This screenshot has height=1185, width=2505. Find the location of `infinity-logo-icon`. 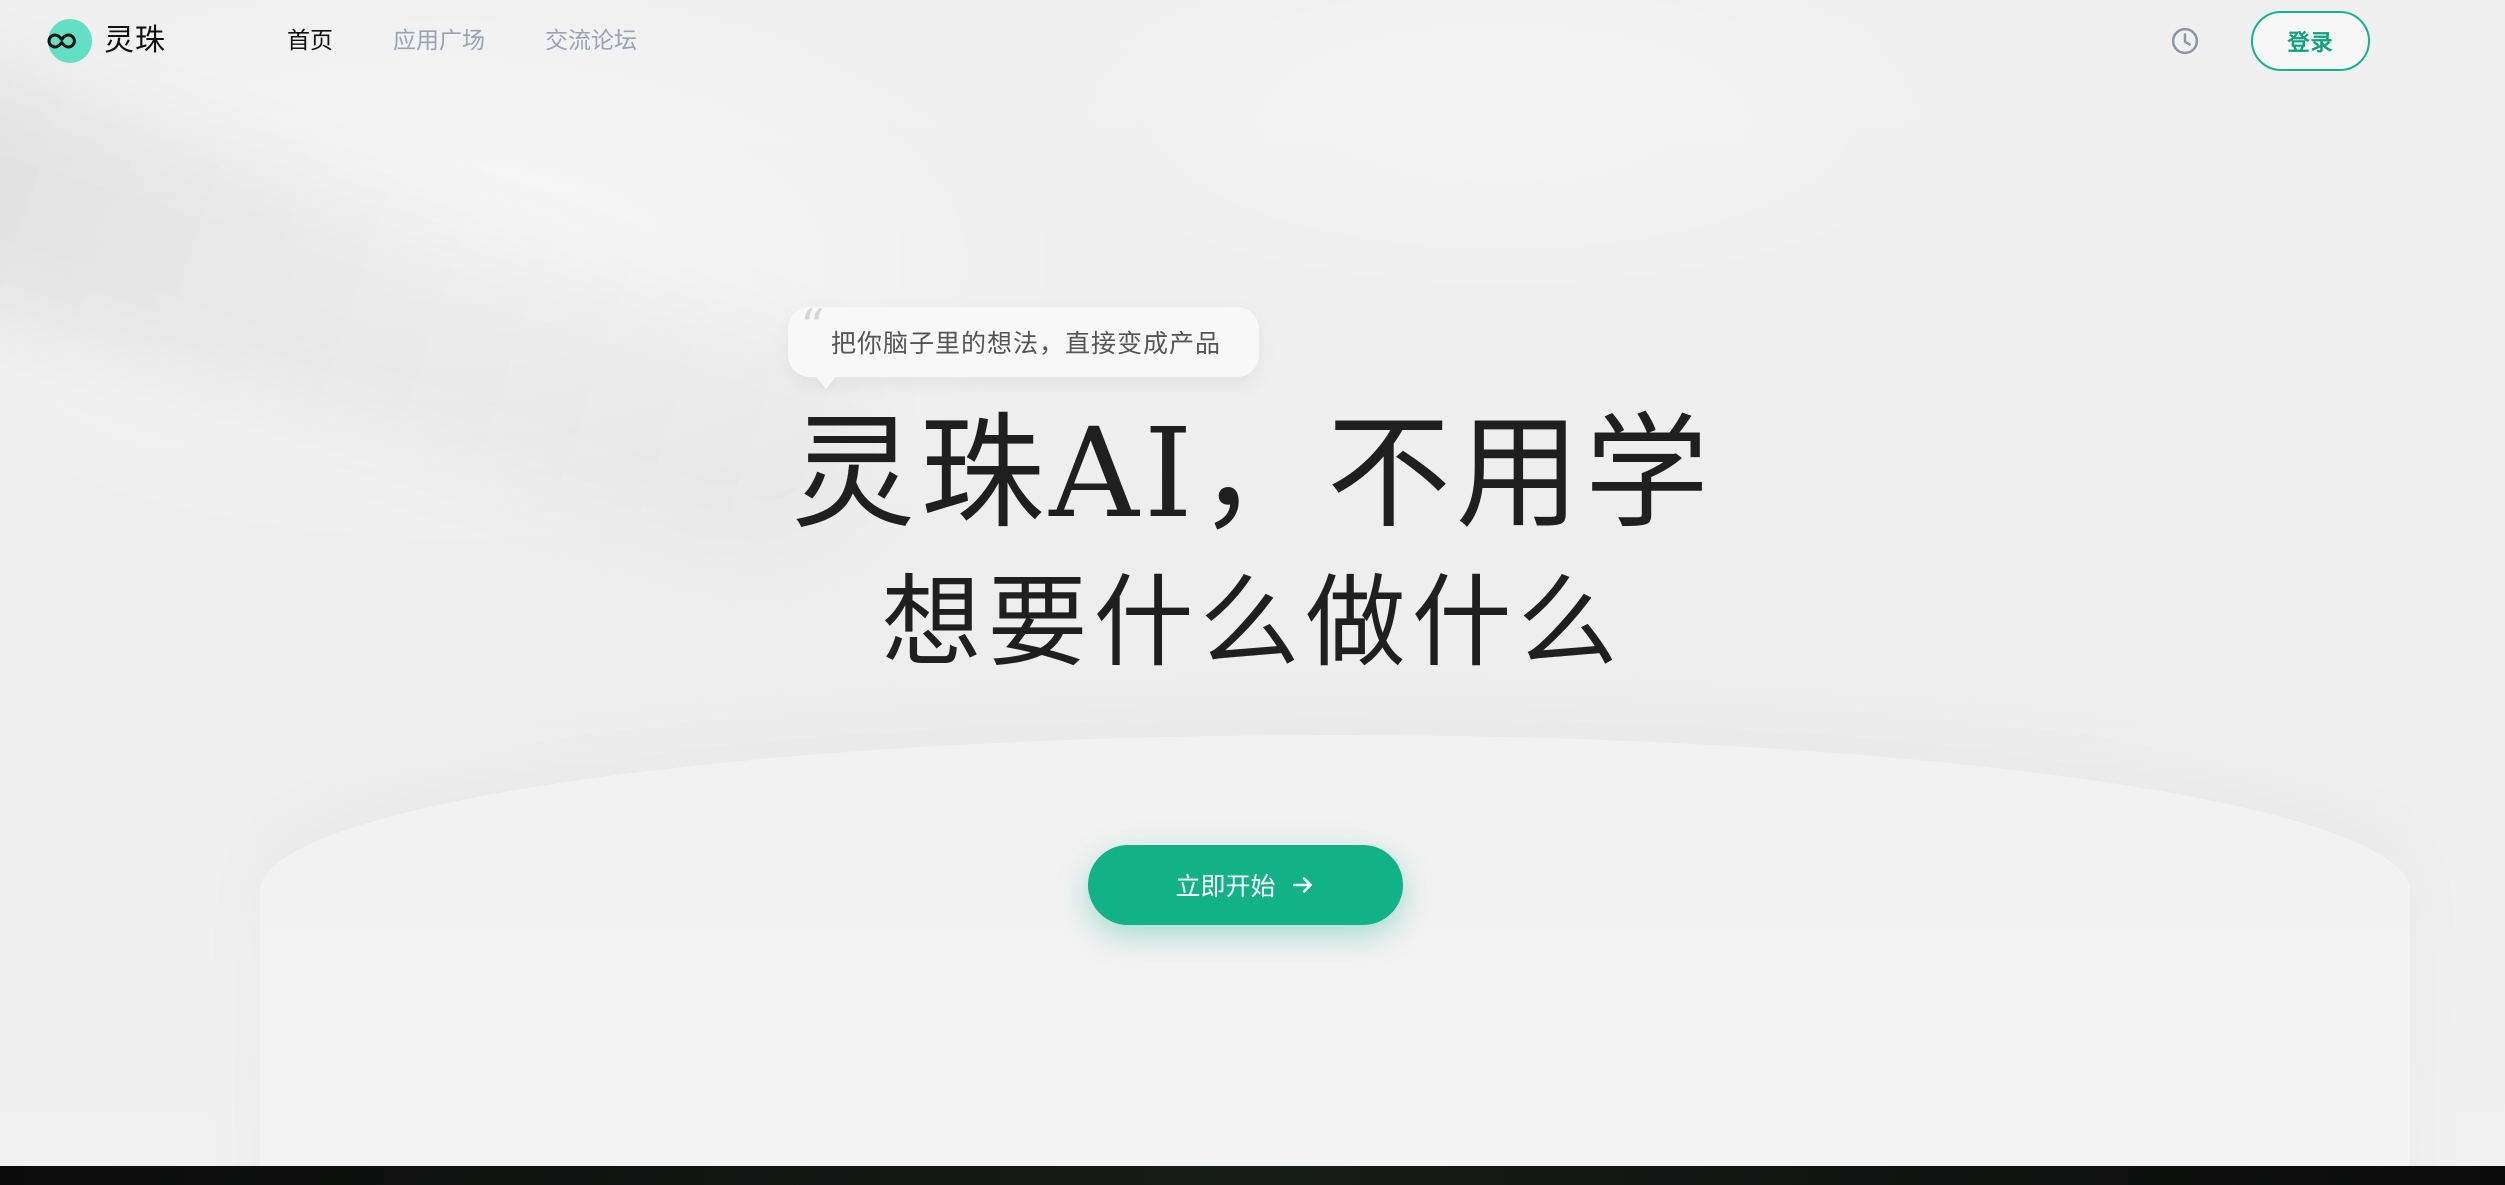

infinity-logo-icon is located at coordinates (68, 41).